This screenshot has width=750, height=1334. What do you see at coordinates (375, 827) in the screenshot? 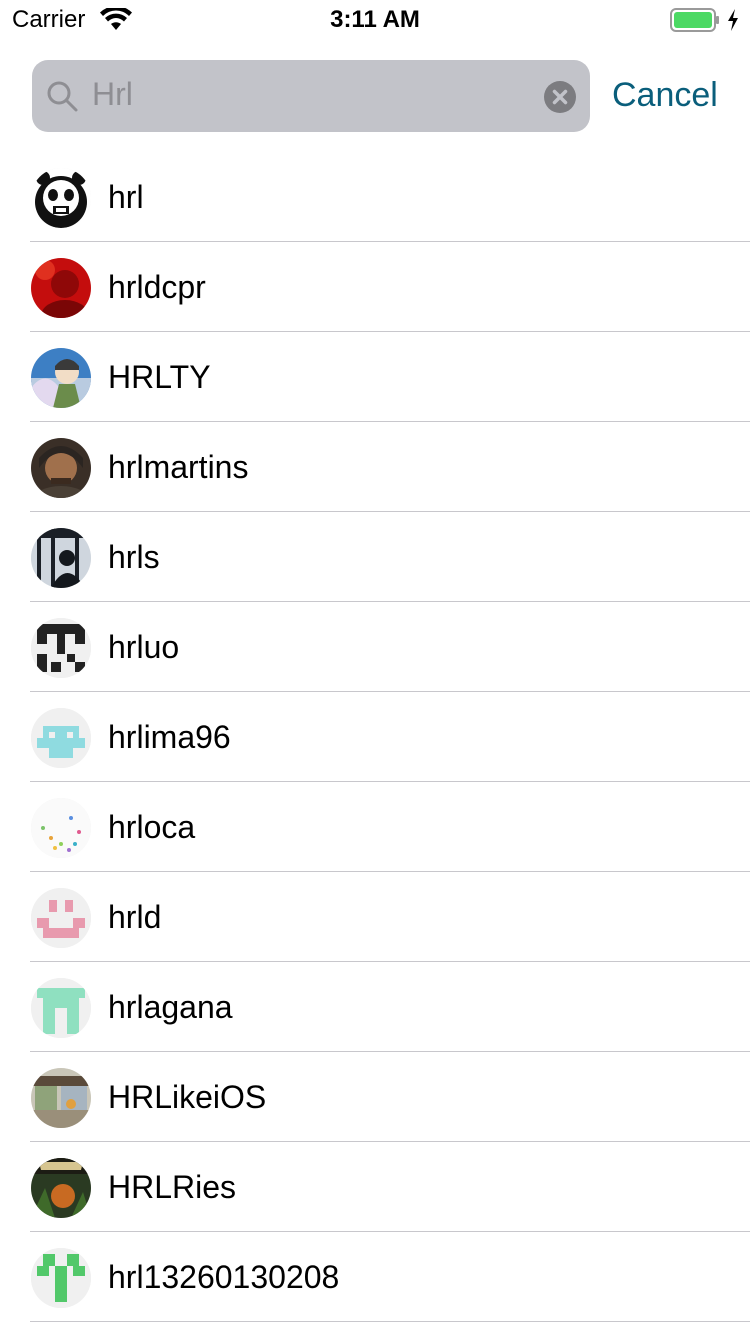
I see `list-item: hrloca` at bounding box center [375, 827].